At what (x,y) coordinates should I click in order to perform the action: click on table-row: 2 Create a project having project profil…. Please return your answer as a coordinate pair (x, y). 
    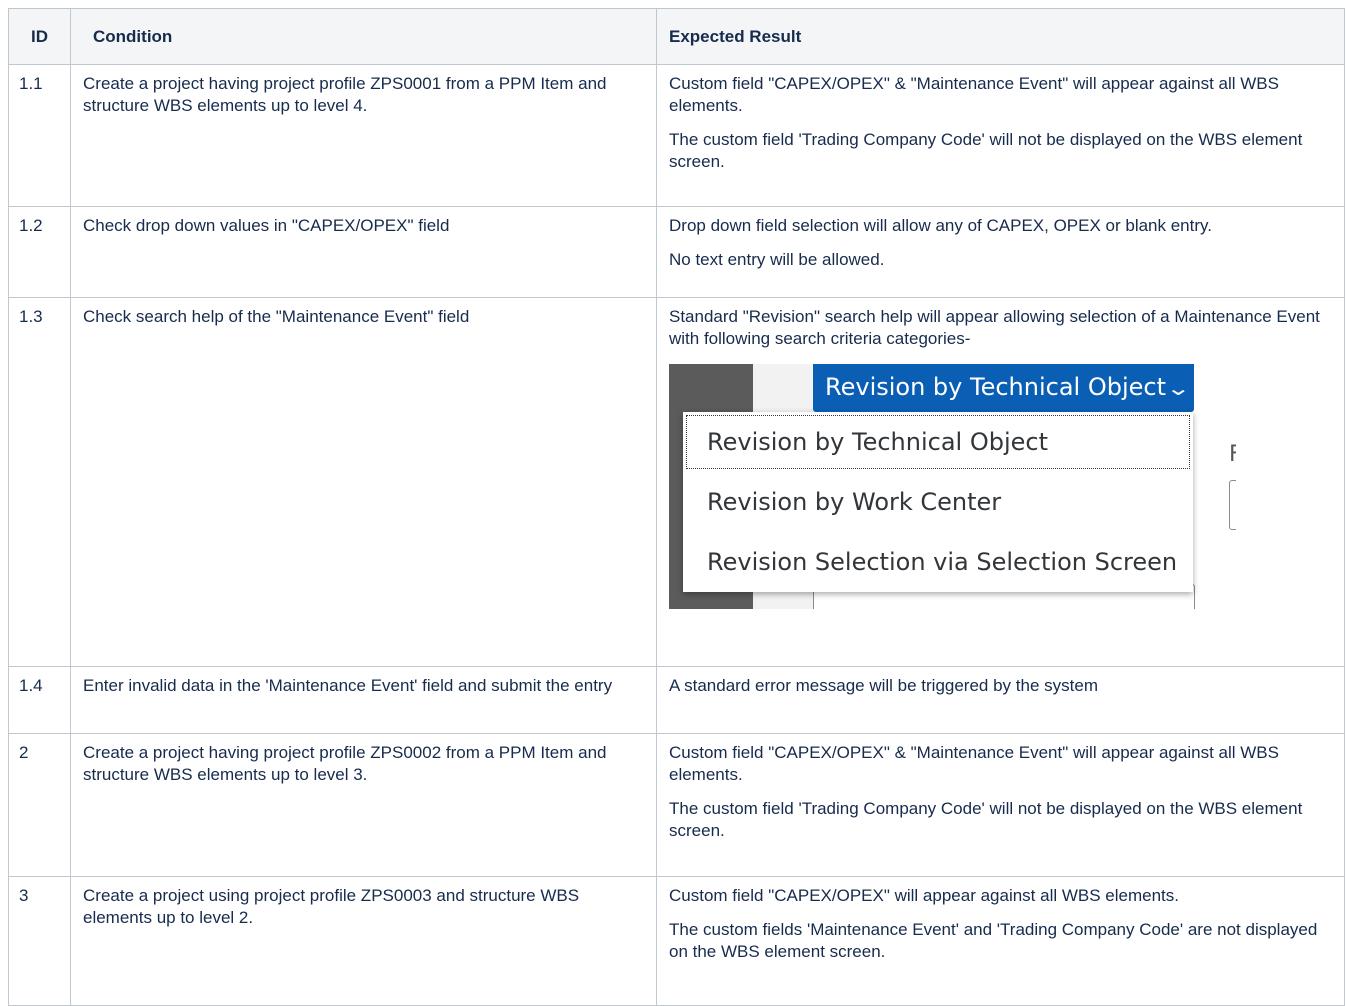
    Looking at the image, I should click on (676, 805).